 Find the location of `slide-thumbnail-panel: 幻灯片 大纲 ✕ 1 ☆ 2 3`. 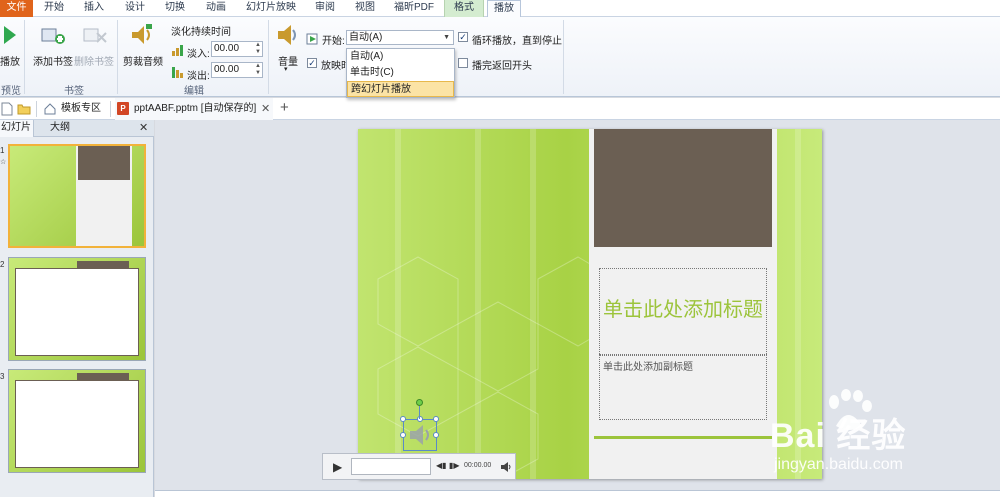

slide-thumbnail-panel: 幻灯片 大纲 ✕ 1 ☆ 2 3 is located at coordinates (77, 308).